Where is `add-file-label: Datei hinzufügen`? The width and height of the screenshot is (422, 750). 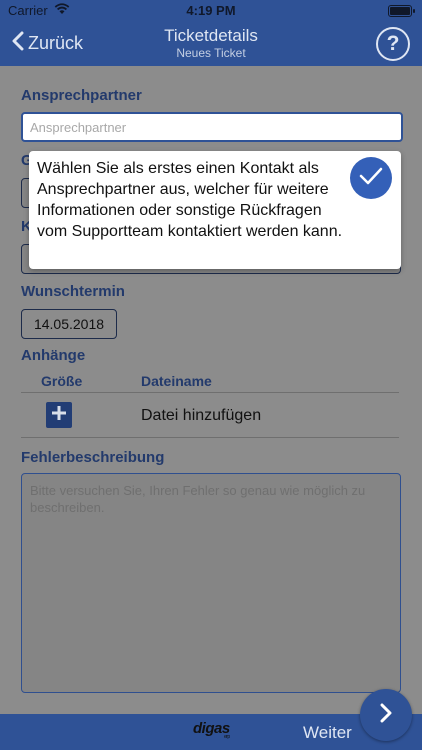
add-file-label: Datei hinzufügen is located at coordinates (201, 416).